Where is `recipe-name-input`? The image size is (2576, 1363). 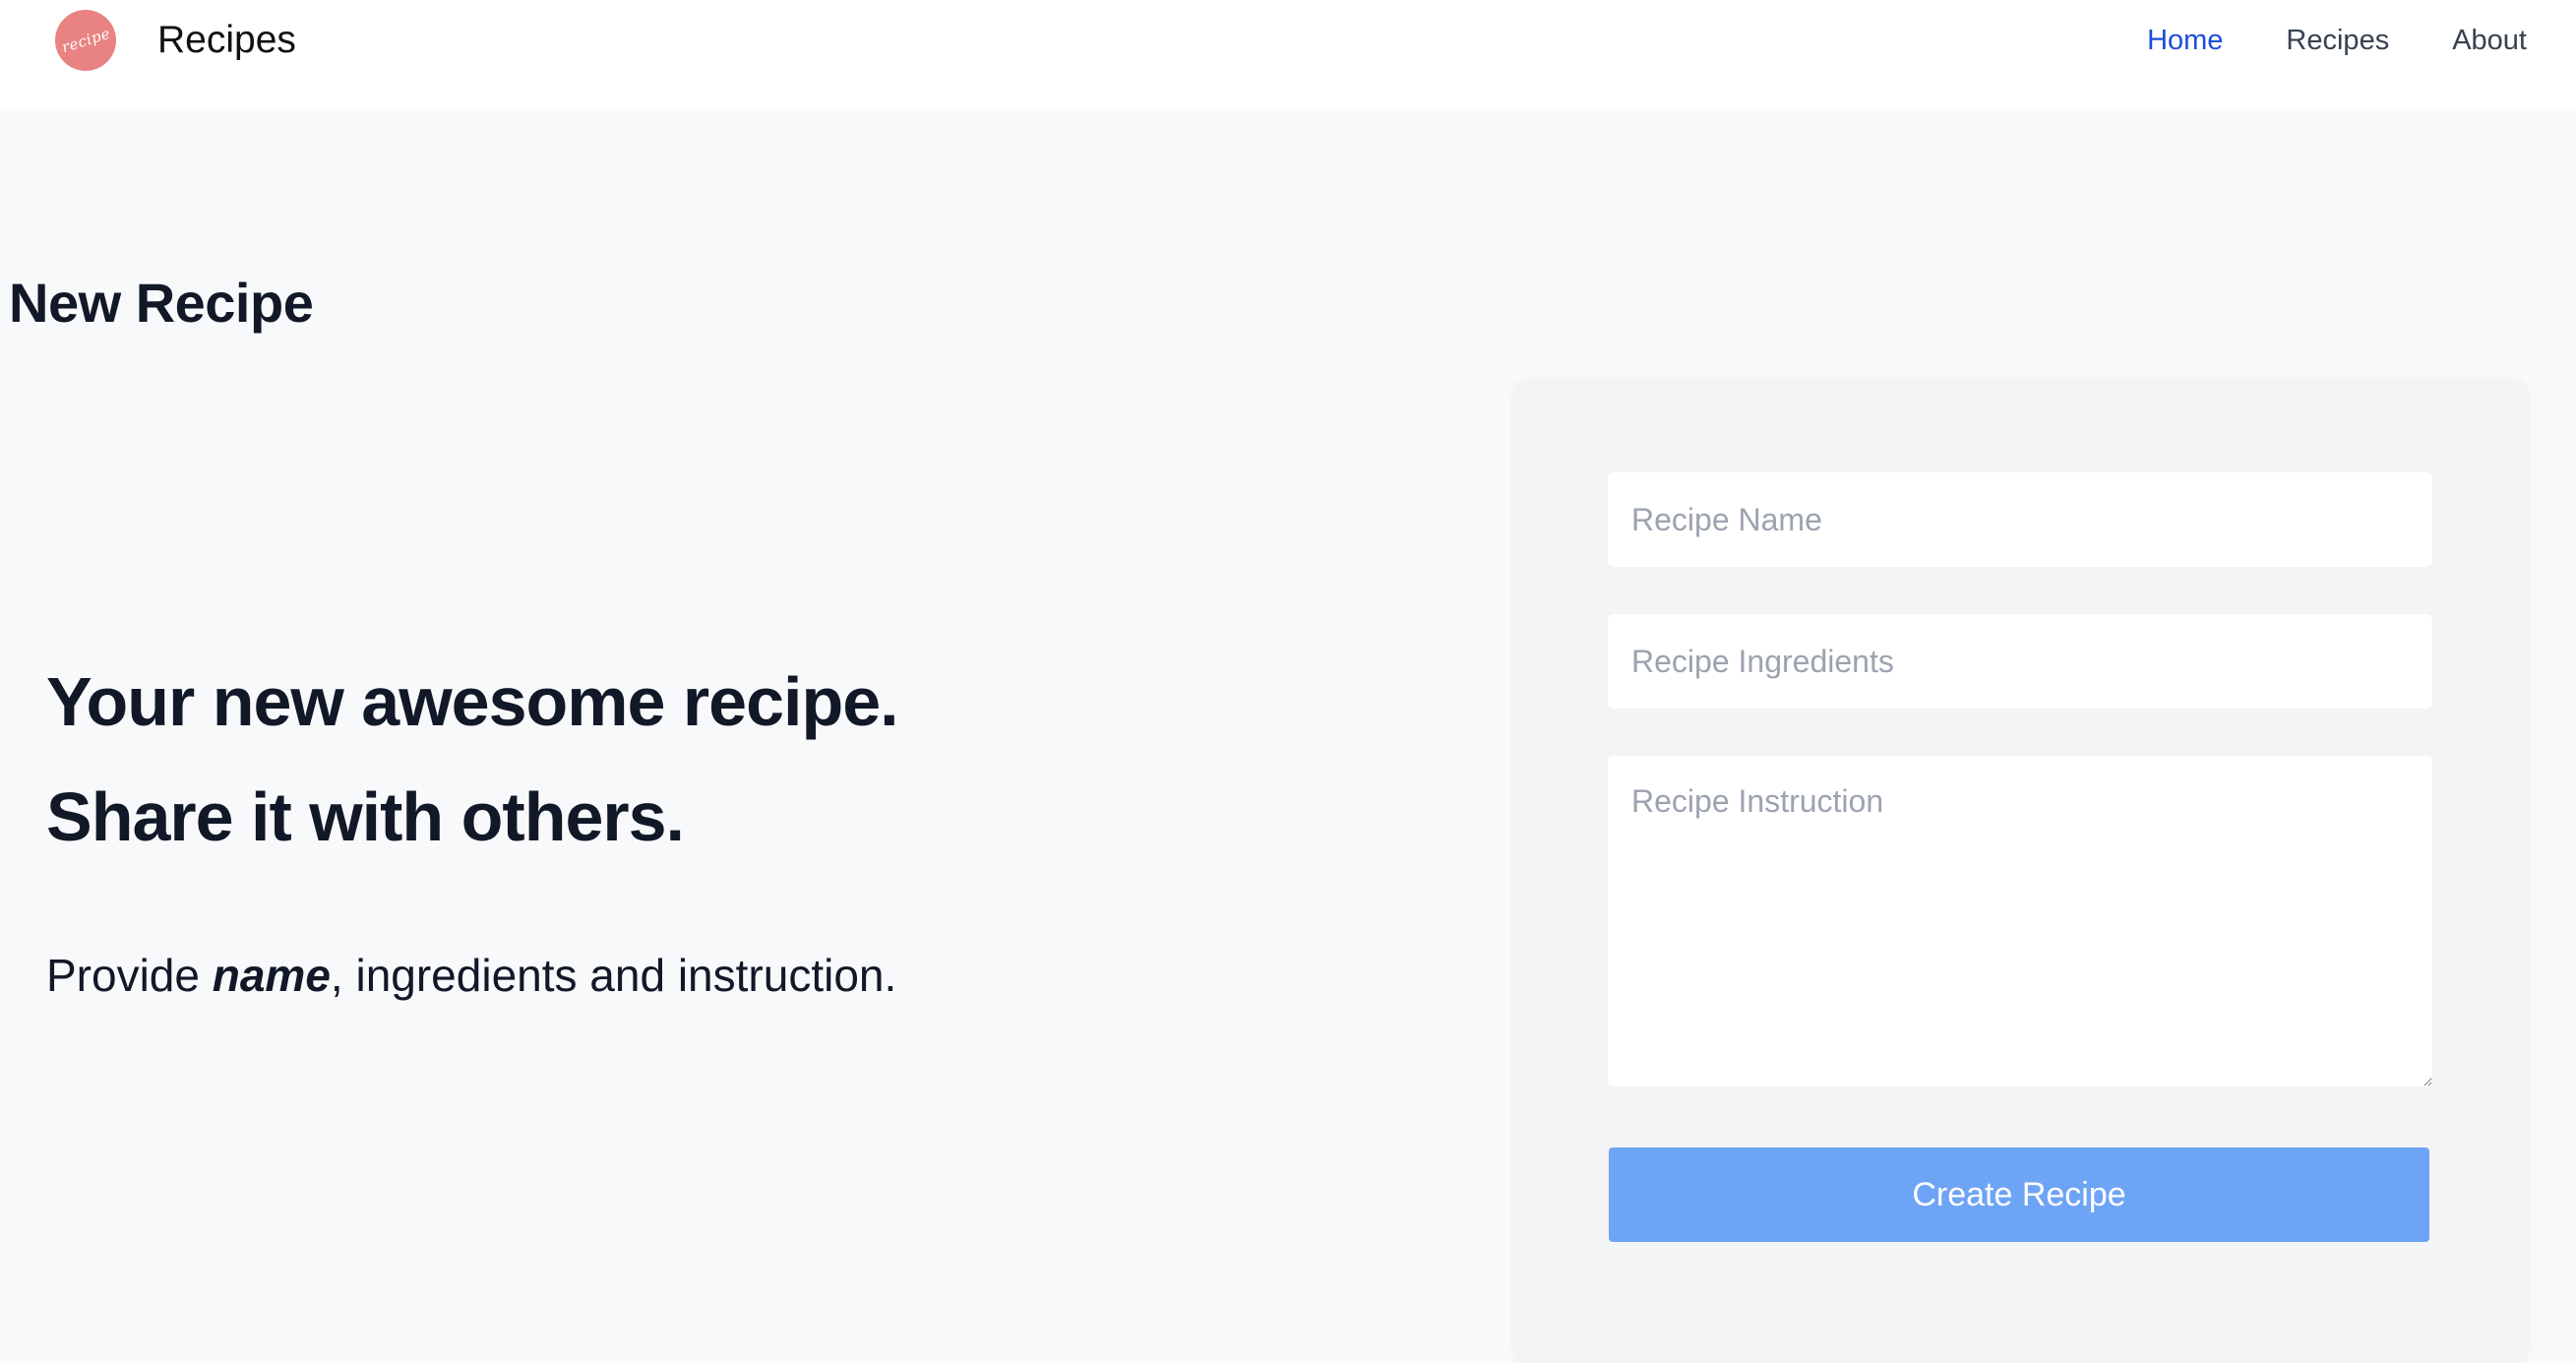 recipe-name-input is located at coordinates (2020, 519).